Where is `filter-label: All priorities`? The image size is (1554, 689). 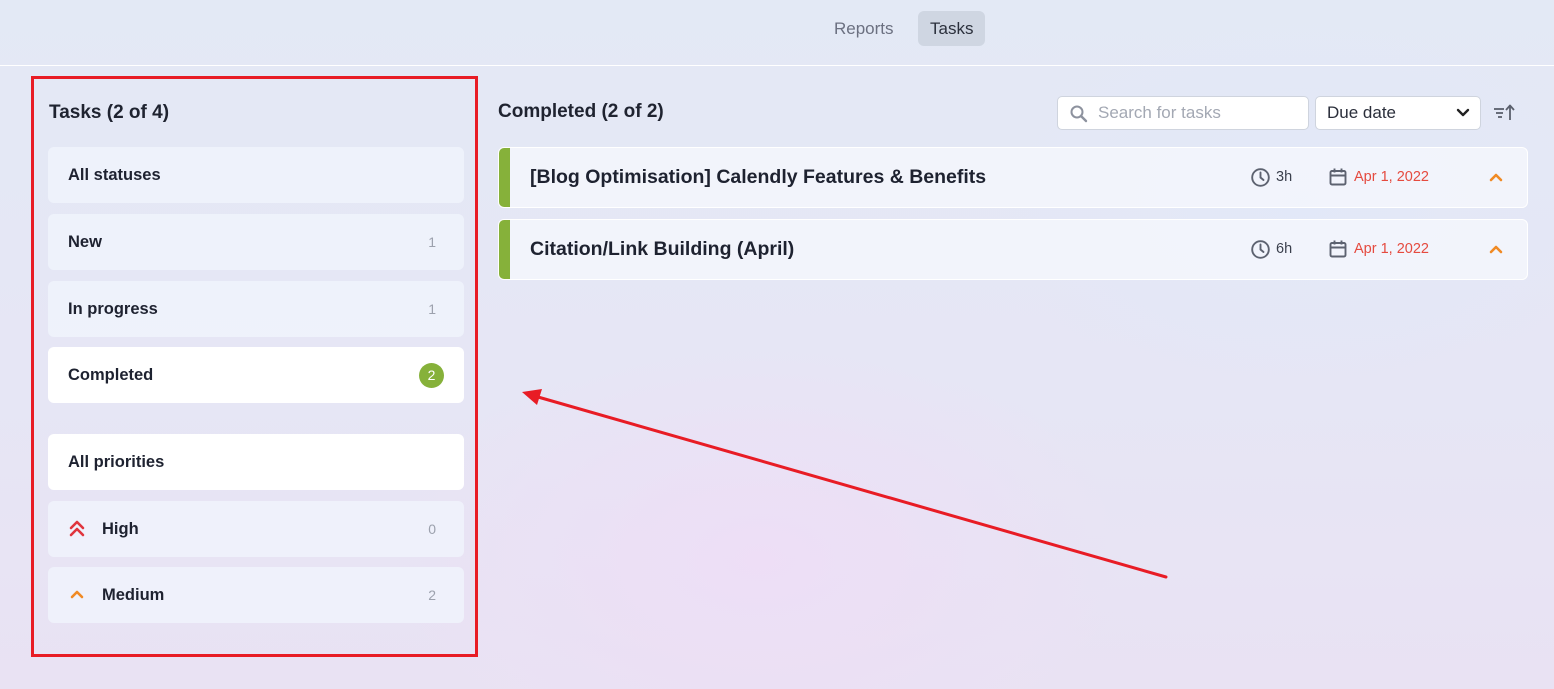
filter-label: All priorities is located at coordinates (116, 462).